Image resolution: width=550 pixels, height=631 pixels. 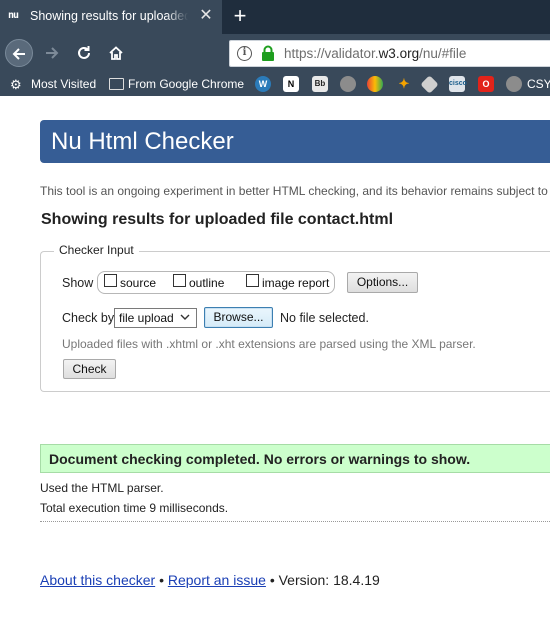 I want to click on page-header: Nu Html Checker, so click(x=295, y=141).